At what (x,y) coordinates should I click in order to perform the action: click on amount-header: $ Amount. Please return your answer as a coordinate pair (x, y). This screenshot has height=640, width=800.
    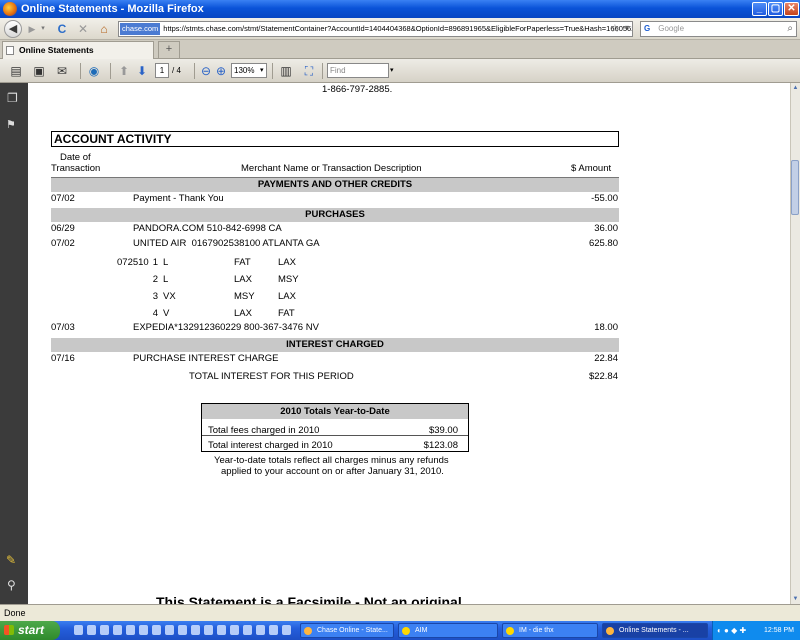
    Looking at the image, I should click on (591, 168).